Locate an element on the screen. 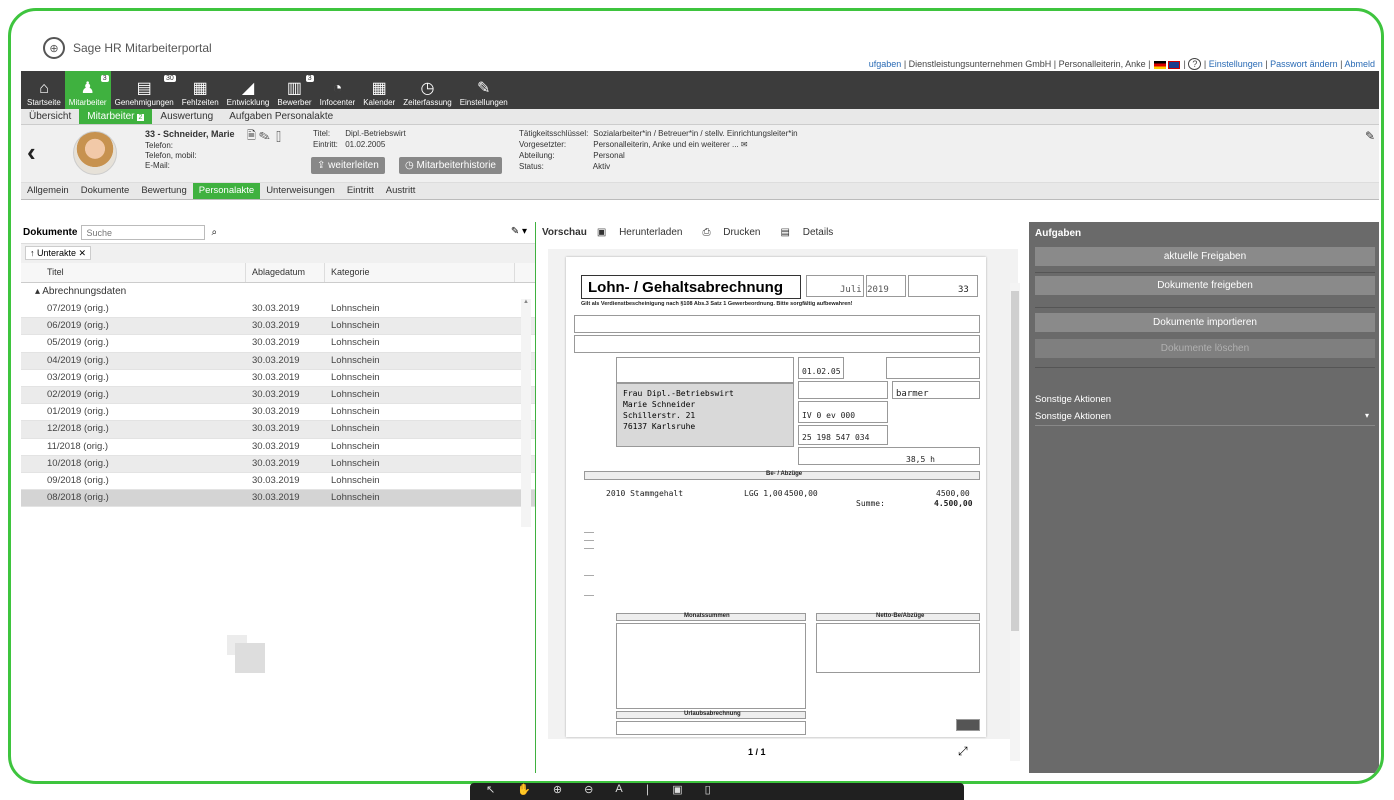 This screenshot has width=1394, height=800. col-ablagedatum: Ablagedatum is located at coordinates (285, 272).